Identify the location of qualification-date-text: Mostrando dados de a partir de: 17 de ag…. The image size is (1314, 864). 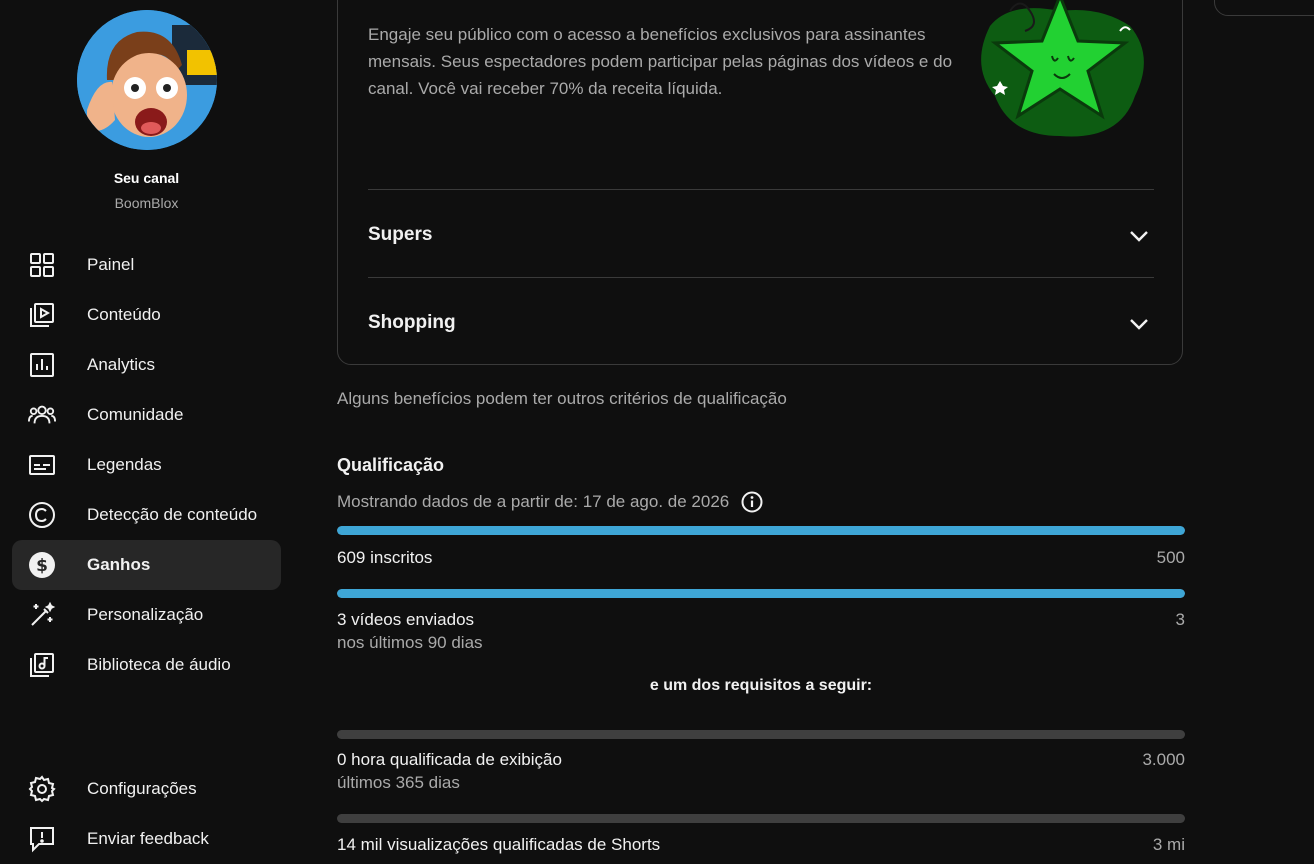
(533, 501).